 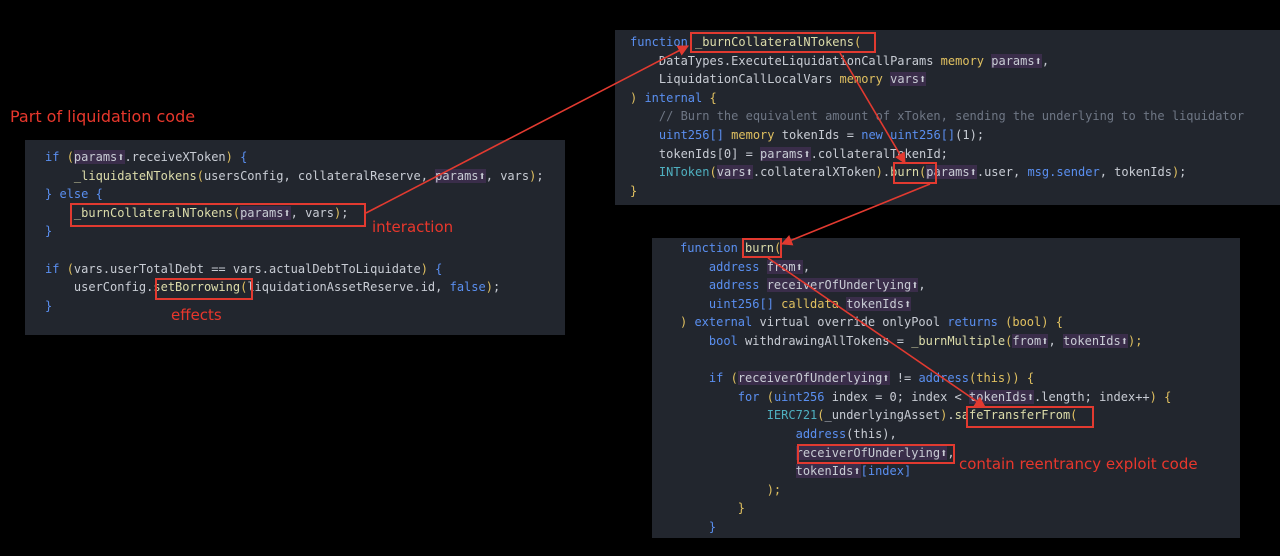 I want to click on arrow-to-burn-call, so click(x=872, y=108).